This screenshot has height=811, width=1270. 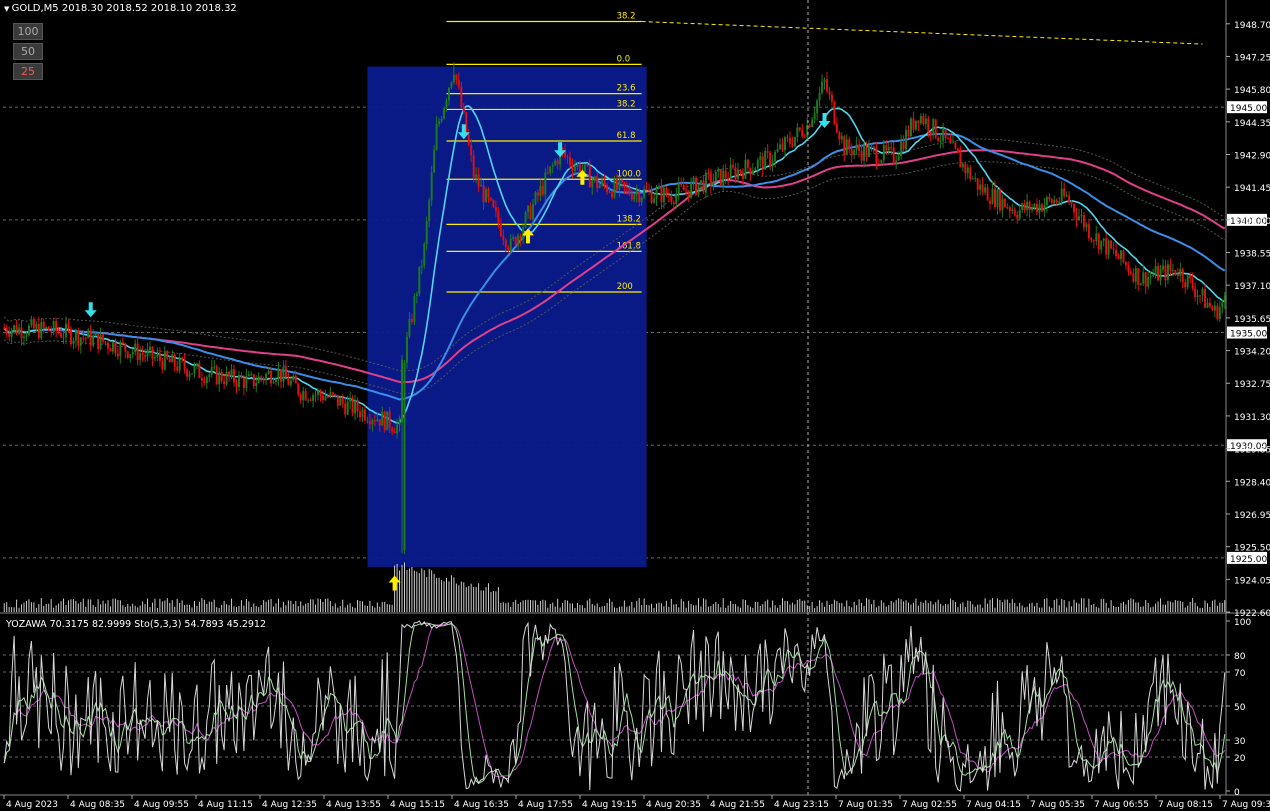 I want to click on lot-button-100: 100, so click(x=28, y=31).